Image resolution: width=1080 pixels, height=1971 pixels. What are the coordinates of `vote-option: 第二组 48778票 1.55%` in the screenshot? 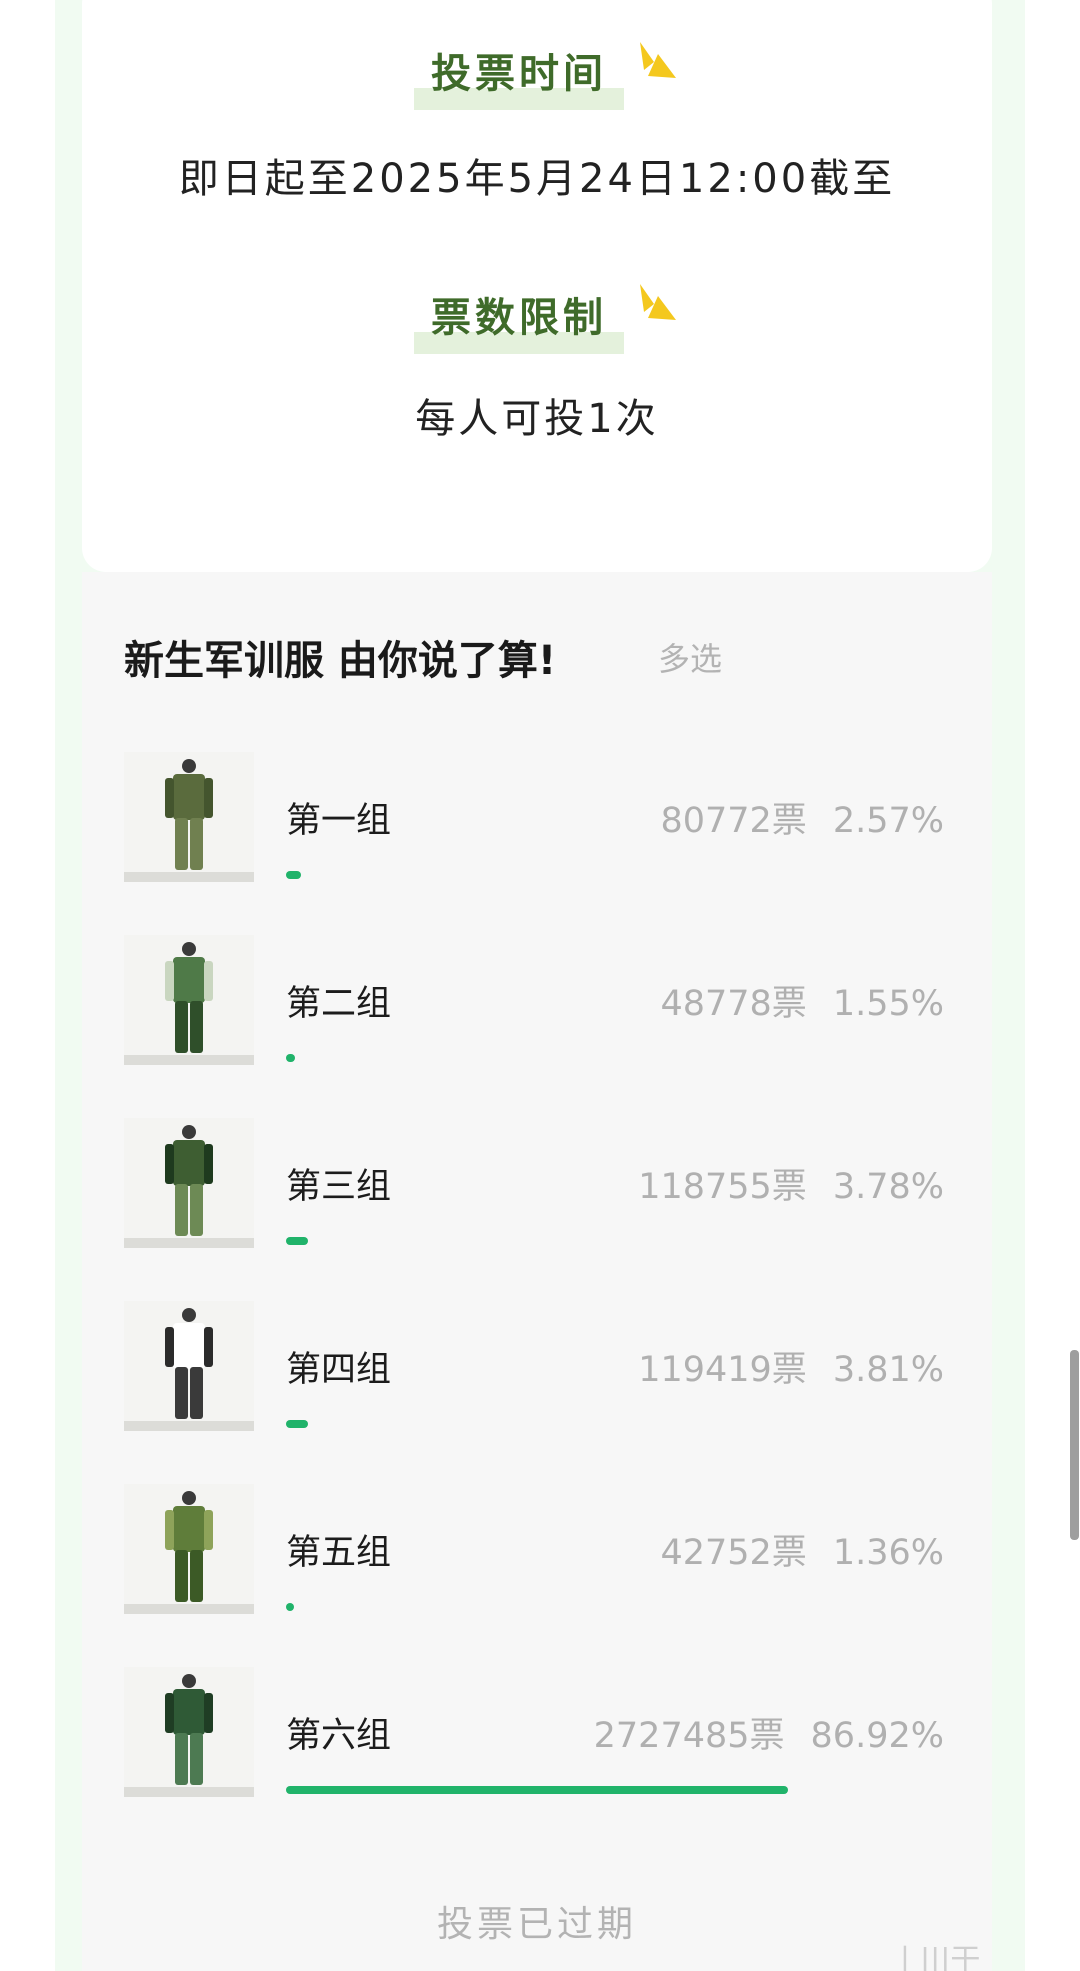 It's located at (534, 1001).